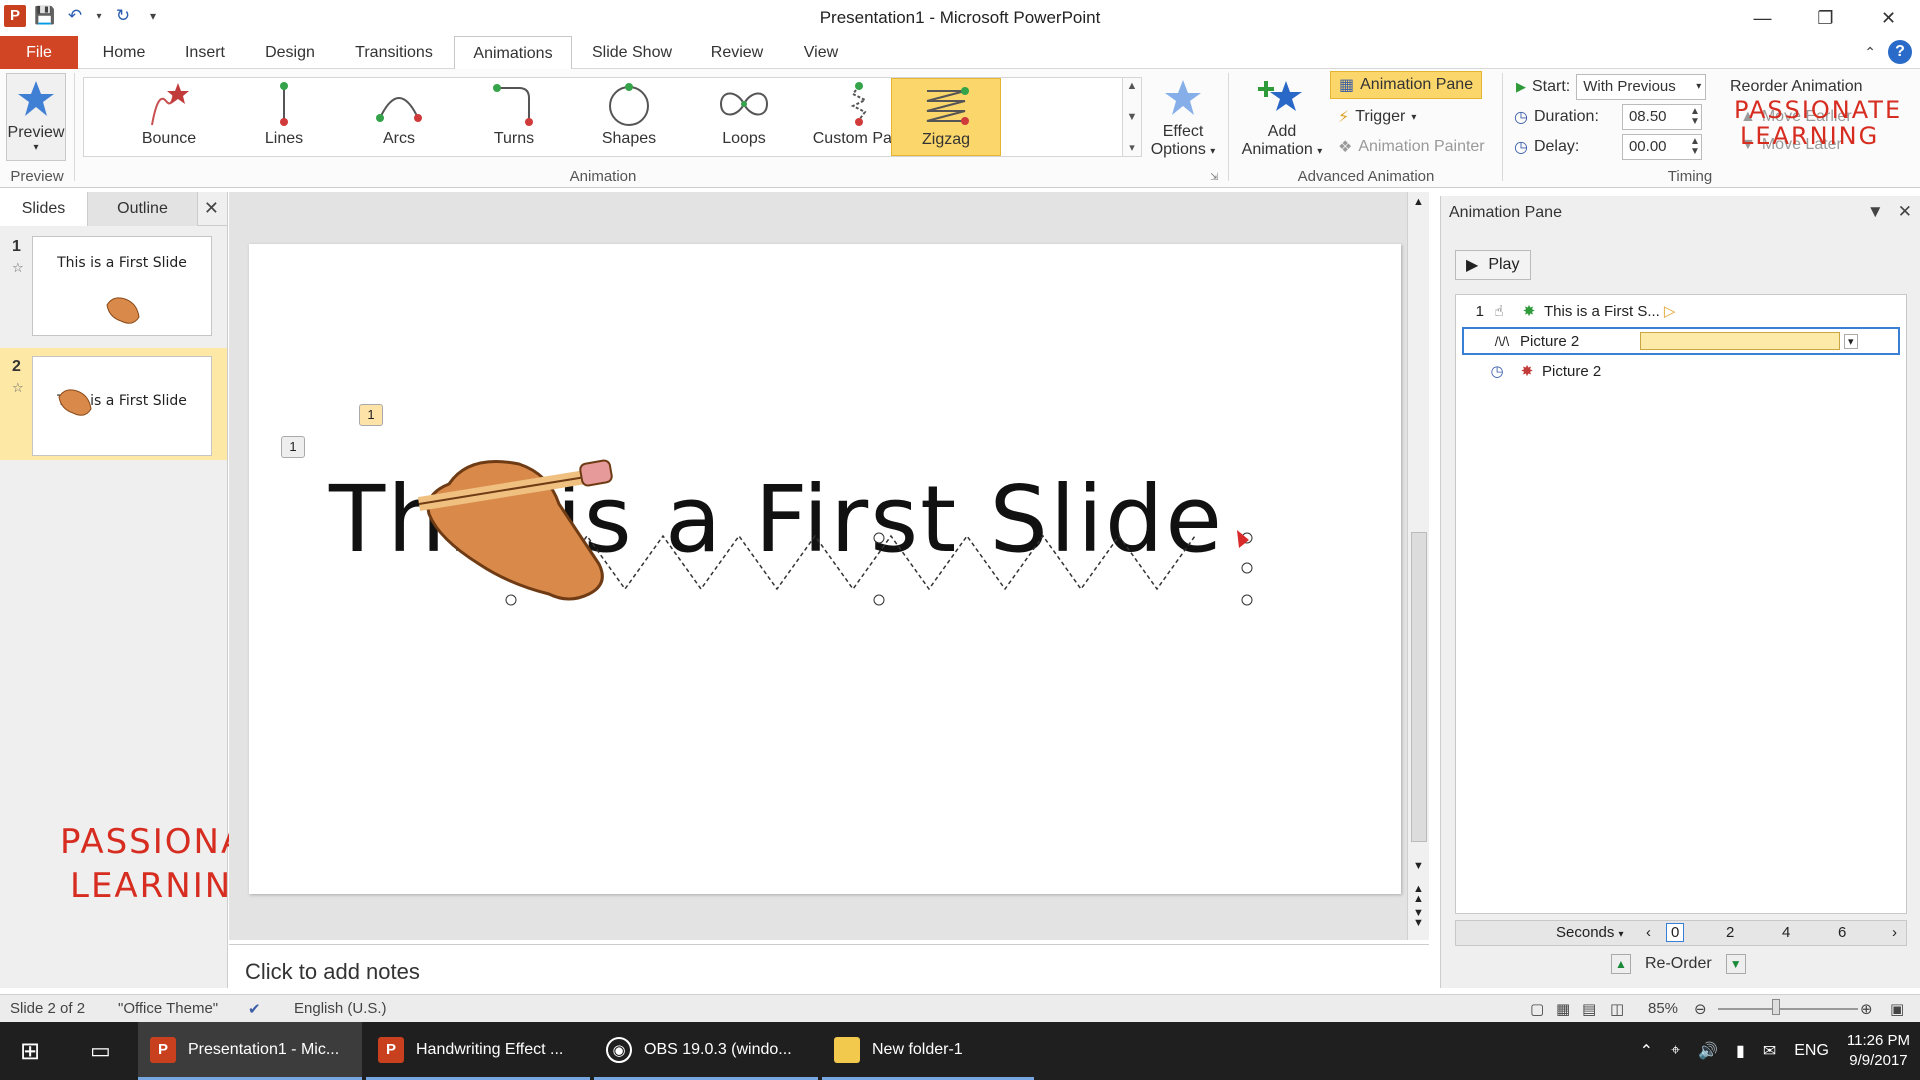 The width and height of the screenshot is (1920, 1080). Describe the element at coordinates (1641, 87) in the screenshot. I see `start-select: With Previous ▾` at that location.